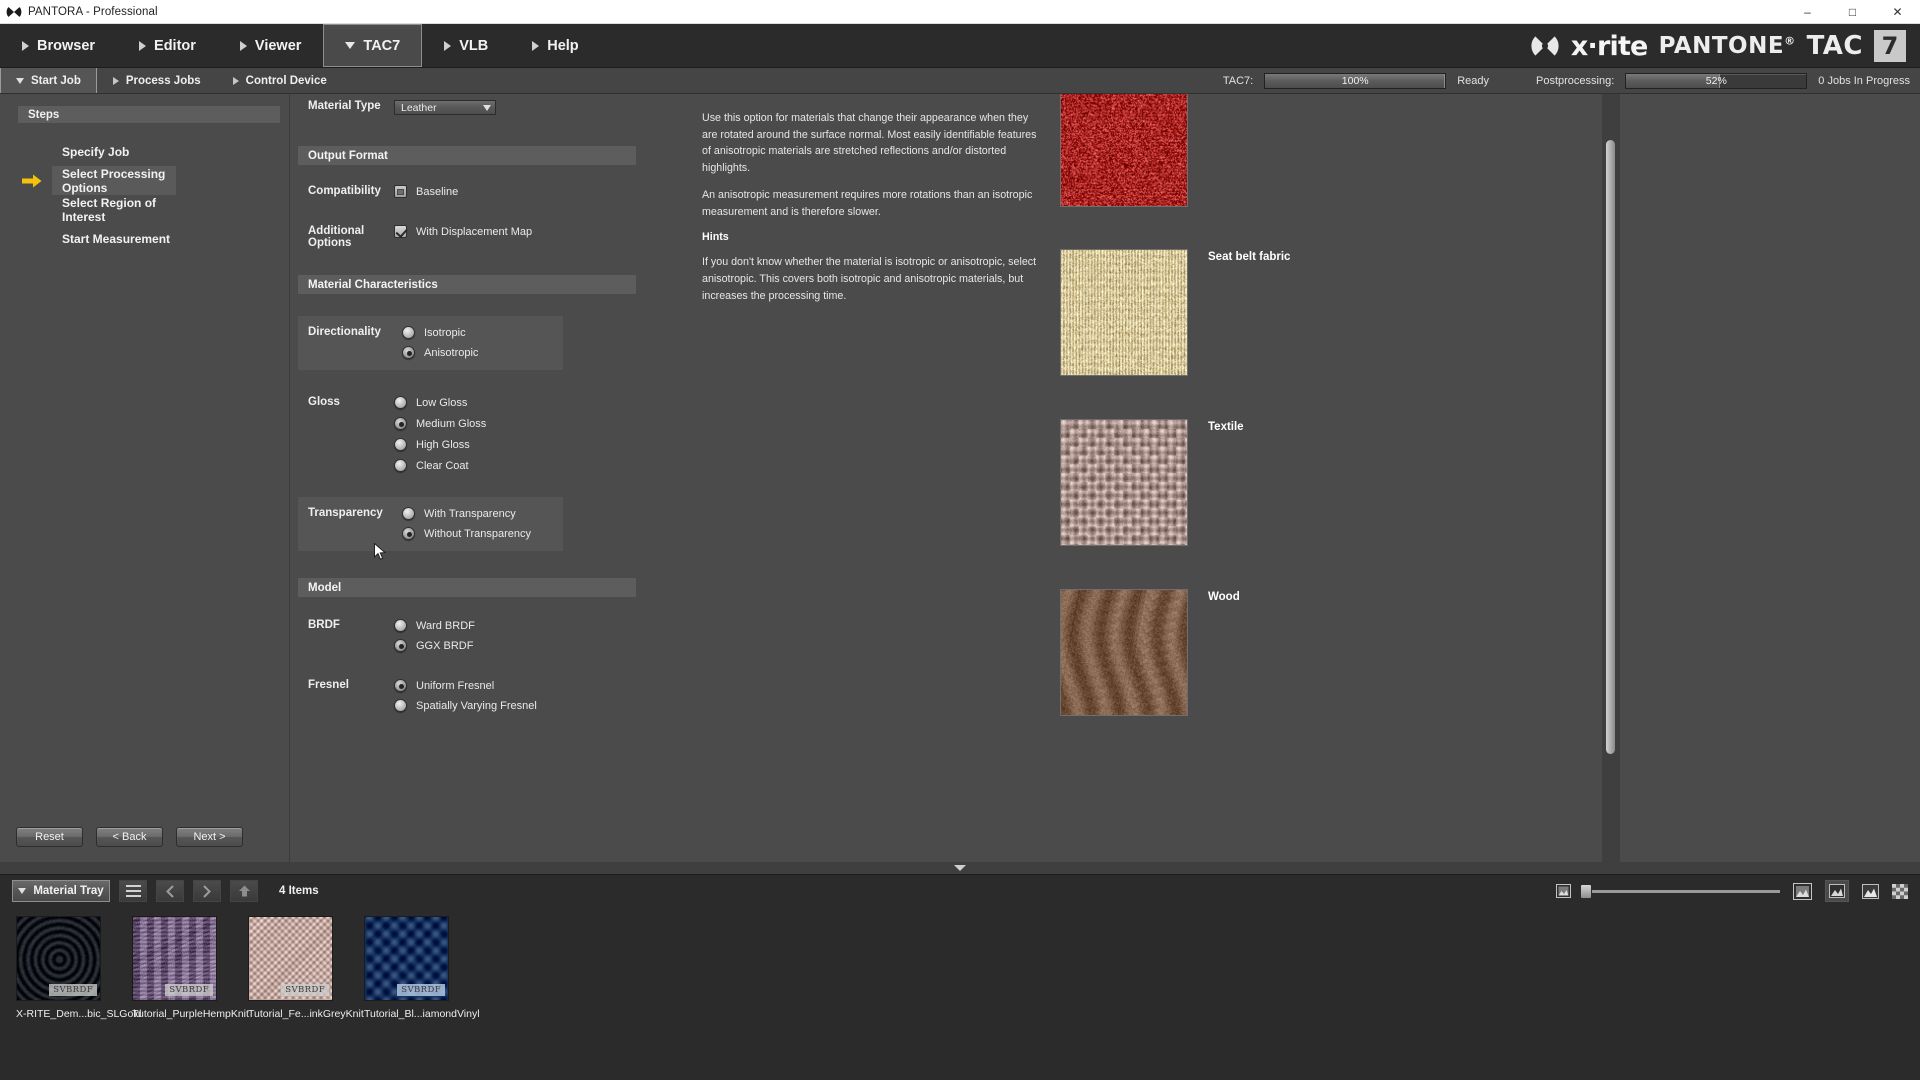 The image size is (1920, 1080). I want to click on small-thumbnail-icon, so click(1563, 891).